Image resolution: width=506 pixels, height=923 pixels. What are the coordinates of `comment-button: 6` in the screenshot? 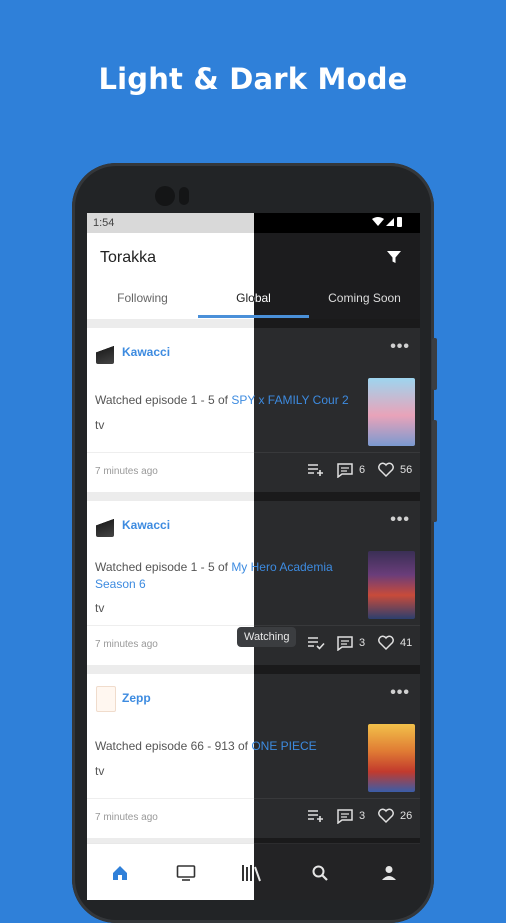 It's located at (350, 470).